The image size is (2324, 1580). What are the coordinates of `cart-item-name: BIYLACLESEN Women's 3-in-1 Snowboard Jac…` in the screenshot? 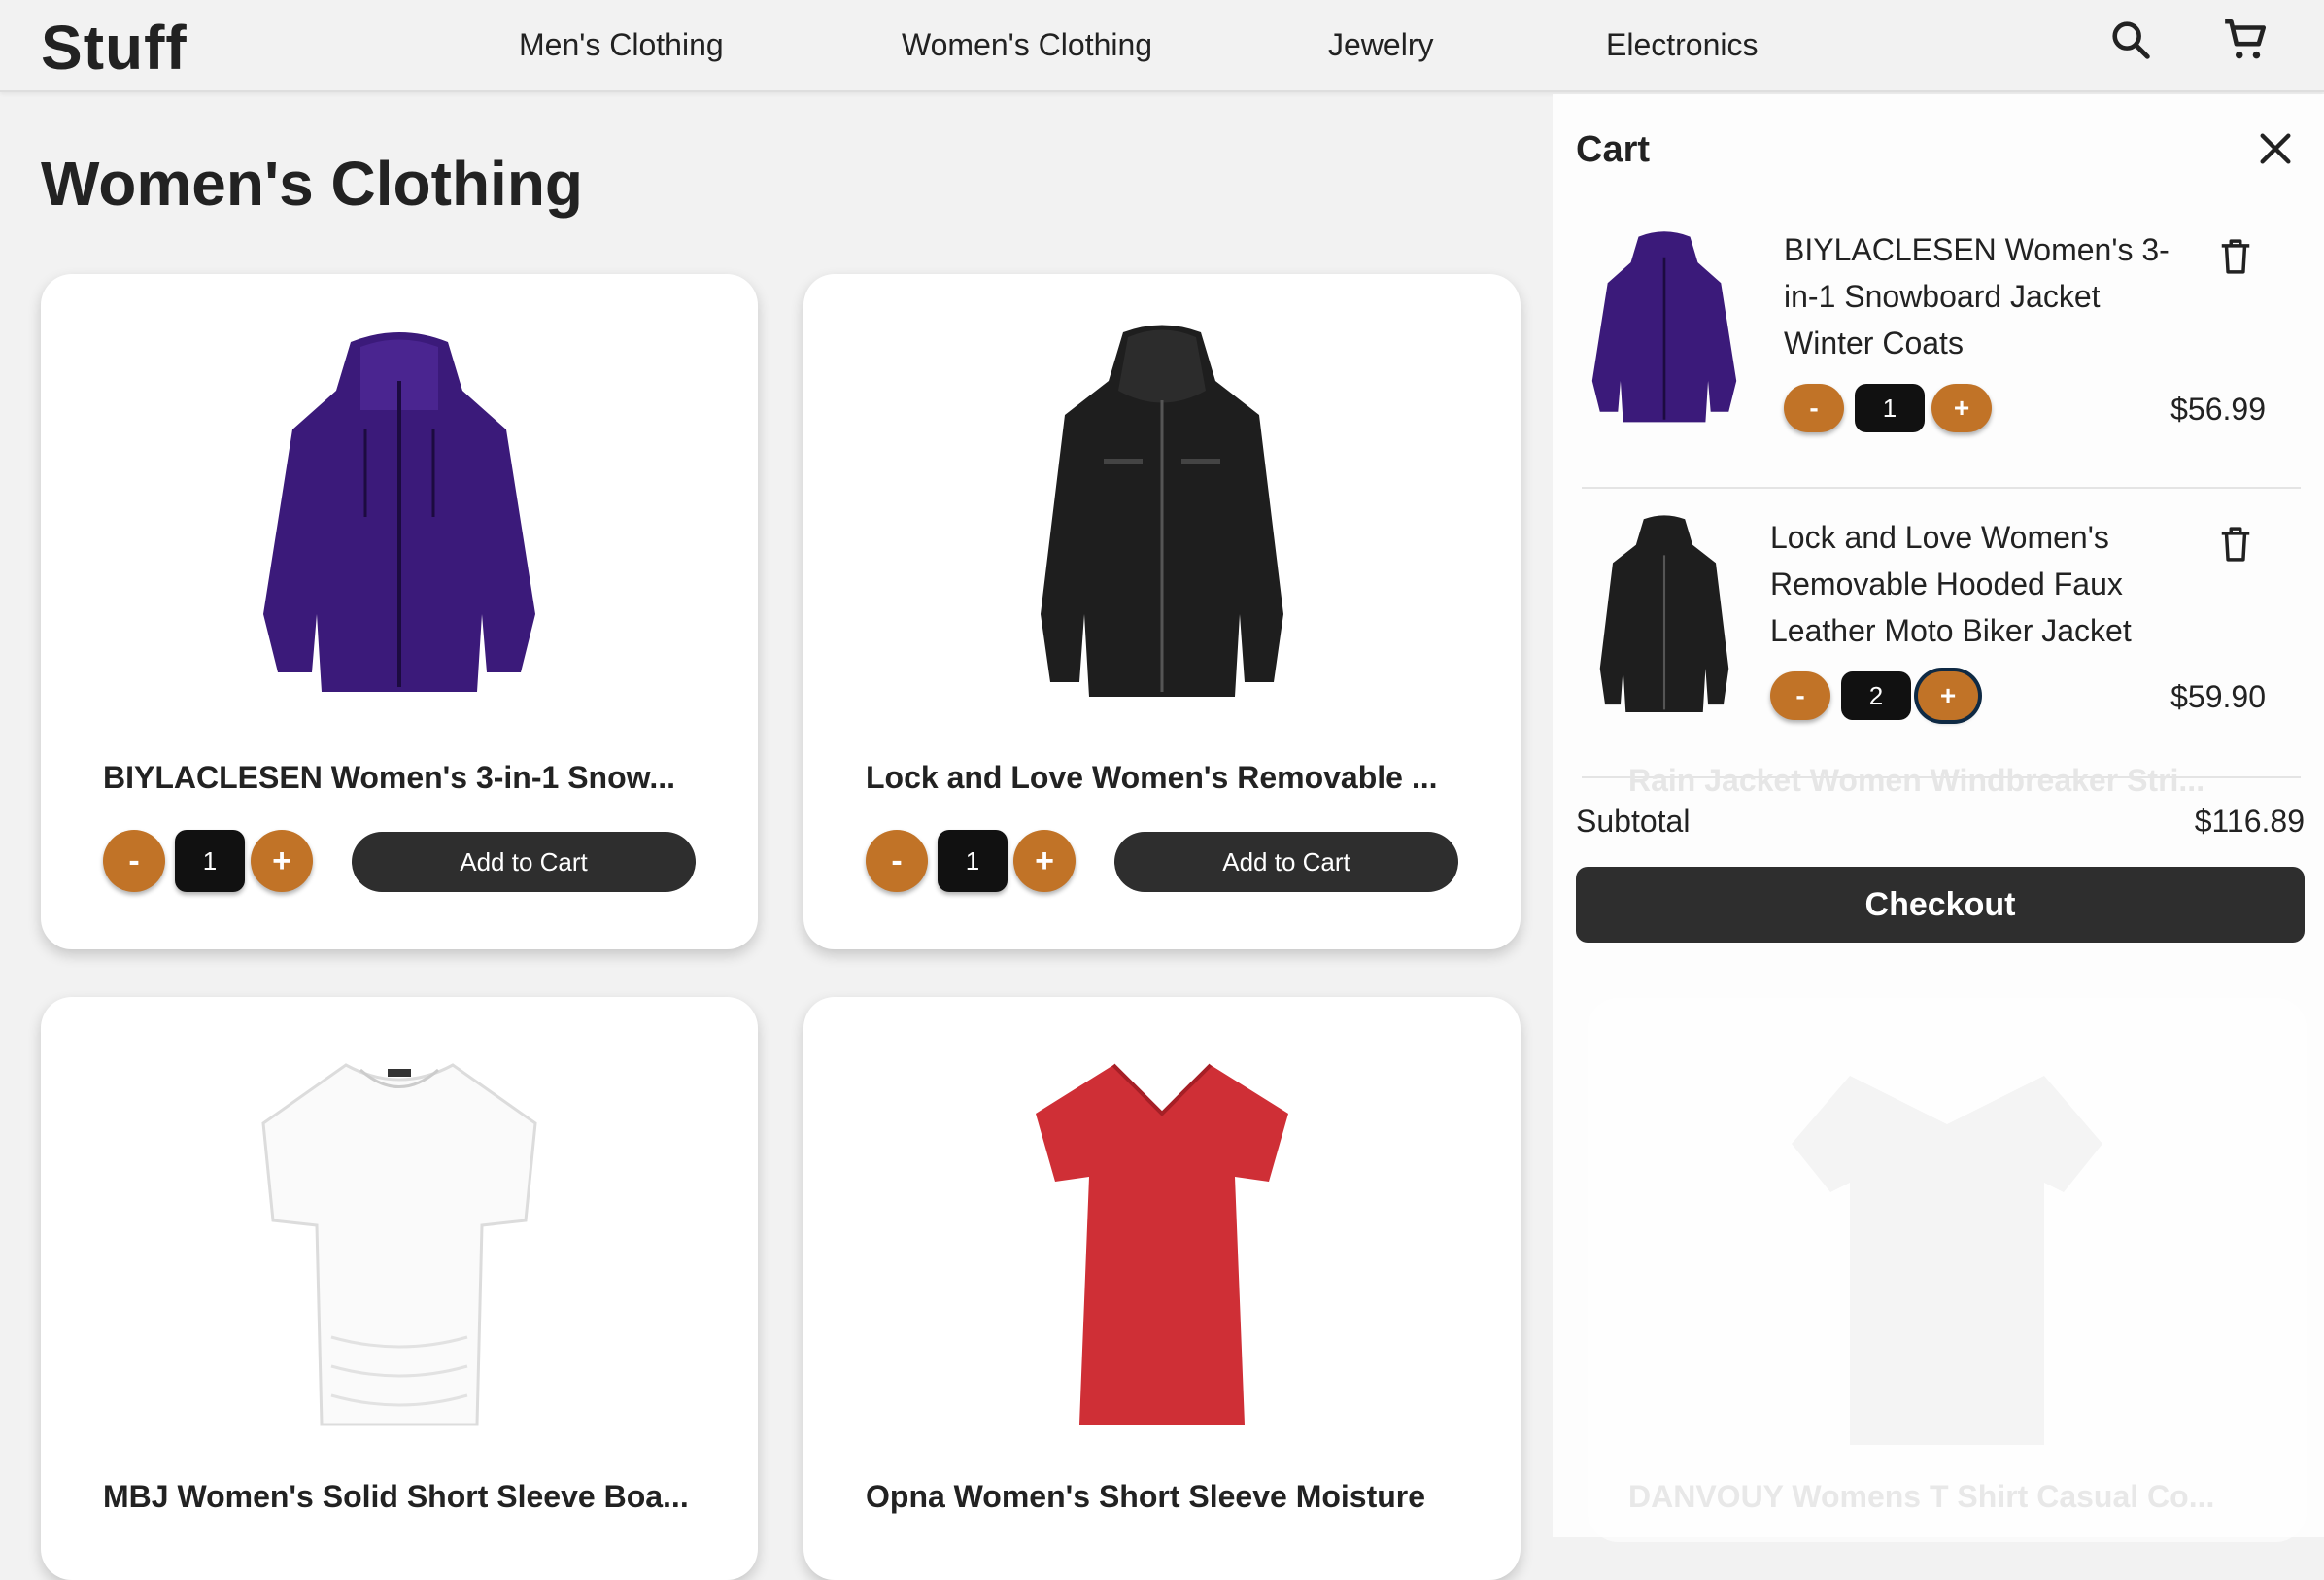 It's located at (1977, 296).